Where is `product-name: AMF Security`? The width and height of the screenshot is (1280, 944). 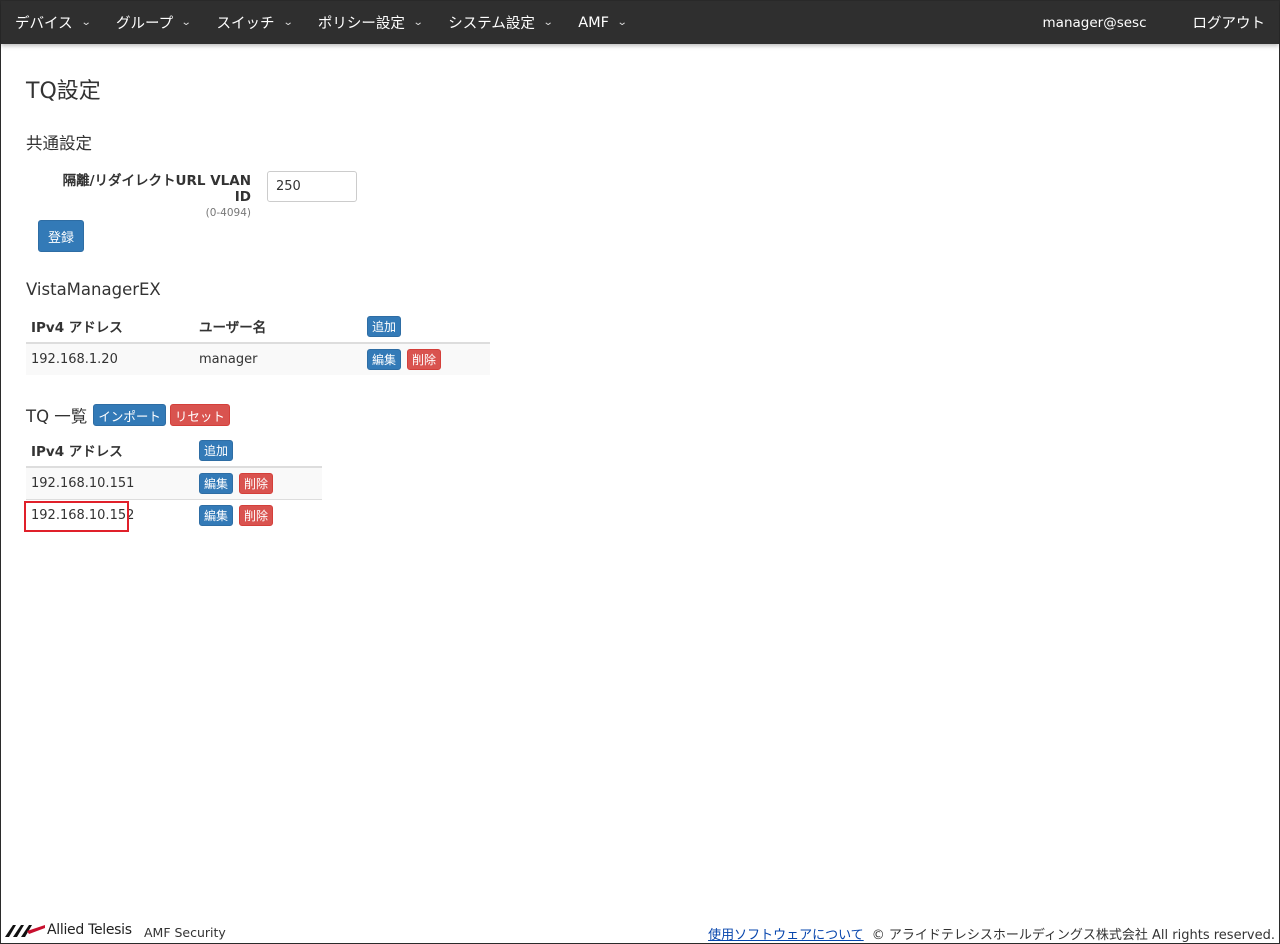 product-name: AMF Security is located at coordinates (185, 932).